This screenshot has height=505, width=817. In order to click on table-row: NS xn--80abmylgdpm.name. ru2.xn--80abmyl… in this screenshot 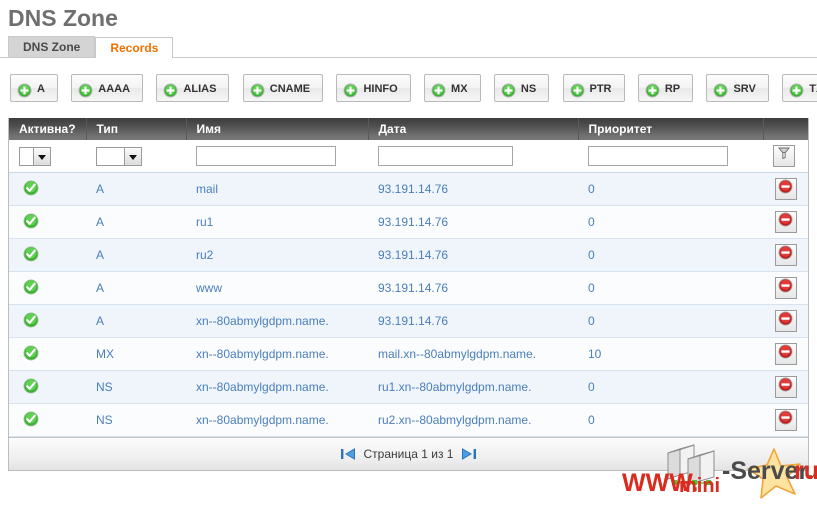, I will do `click(408, 420)`.